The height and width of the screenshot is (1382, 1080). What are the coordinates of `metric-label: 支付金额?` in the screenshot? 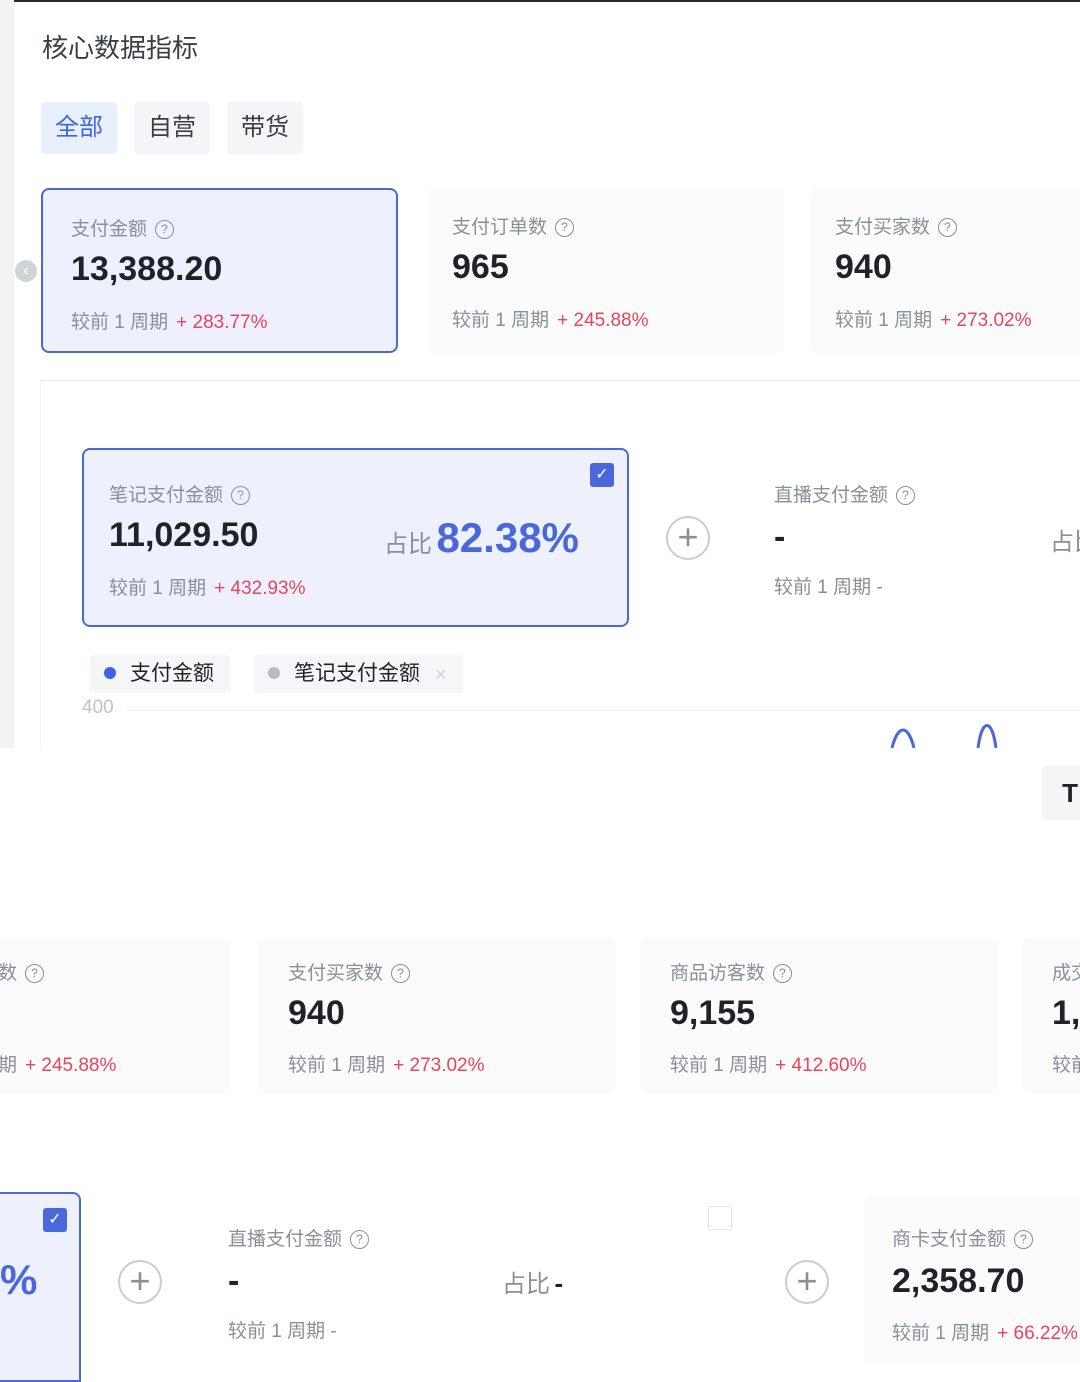 It's located at (123, 227).